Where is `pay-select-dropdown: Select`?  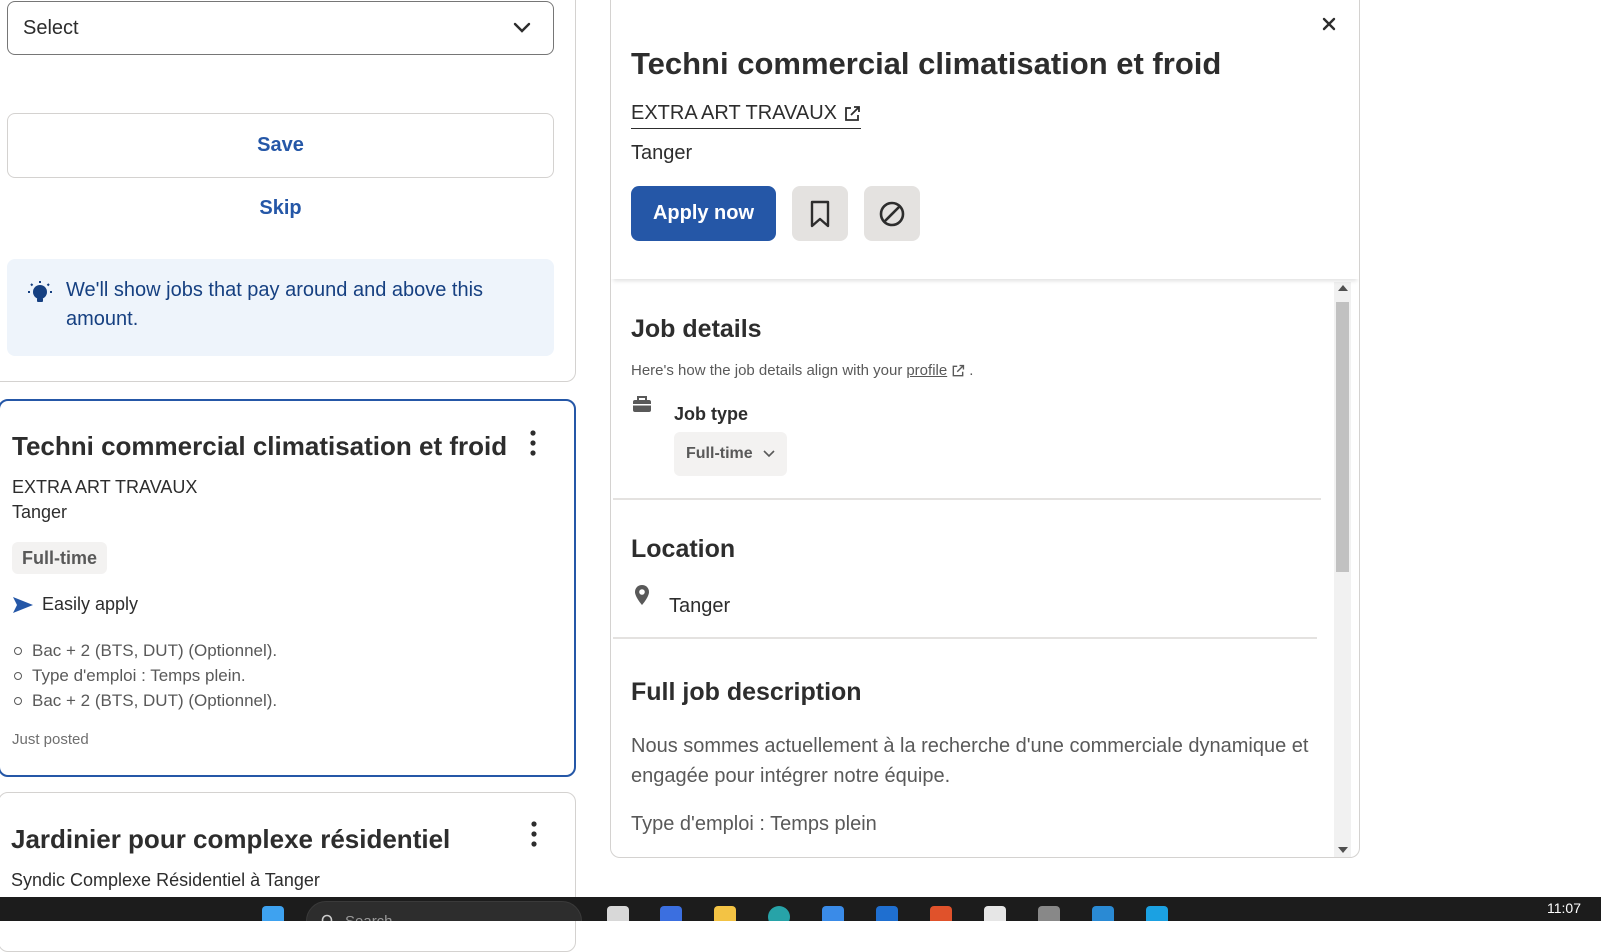
pay-select-dropdown: Select is located at coordinates (280, 28).